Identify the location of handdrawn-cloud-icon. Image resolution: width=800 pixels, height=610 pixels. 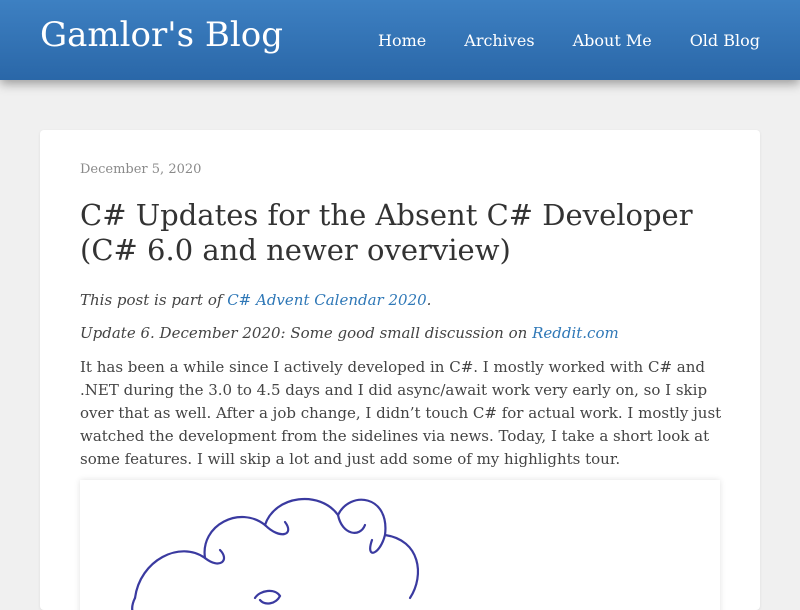
(275, 553).